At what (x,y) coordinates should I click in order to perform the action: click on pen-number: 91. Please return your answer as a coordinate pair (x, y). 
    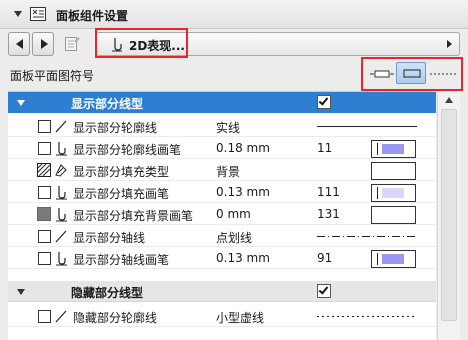
    Looking at the image, I should click on (324, 258).